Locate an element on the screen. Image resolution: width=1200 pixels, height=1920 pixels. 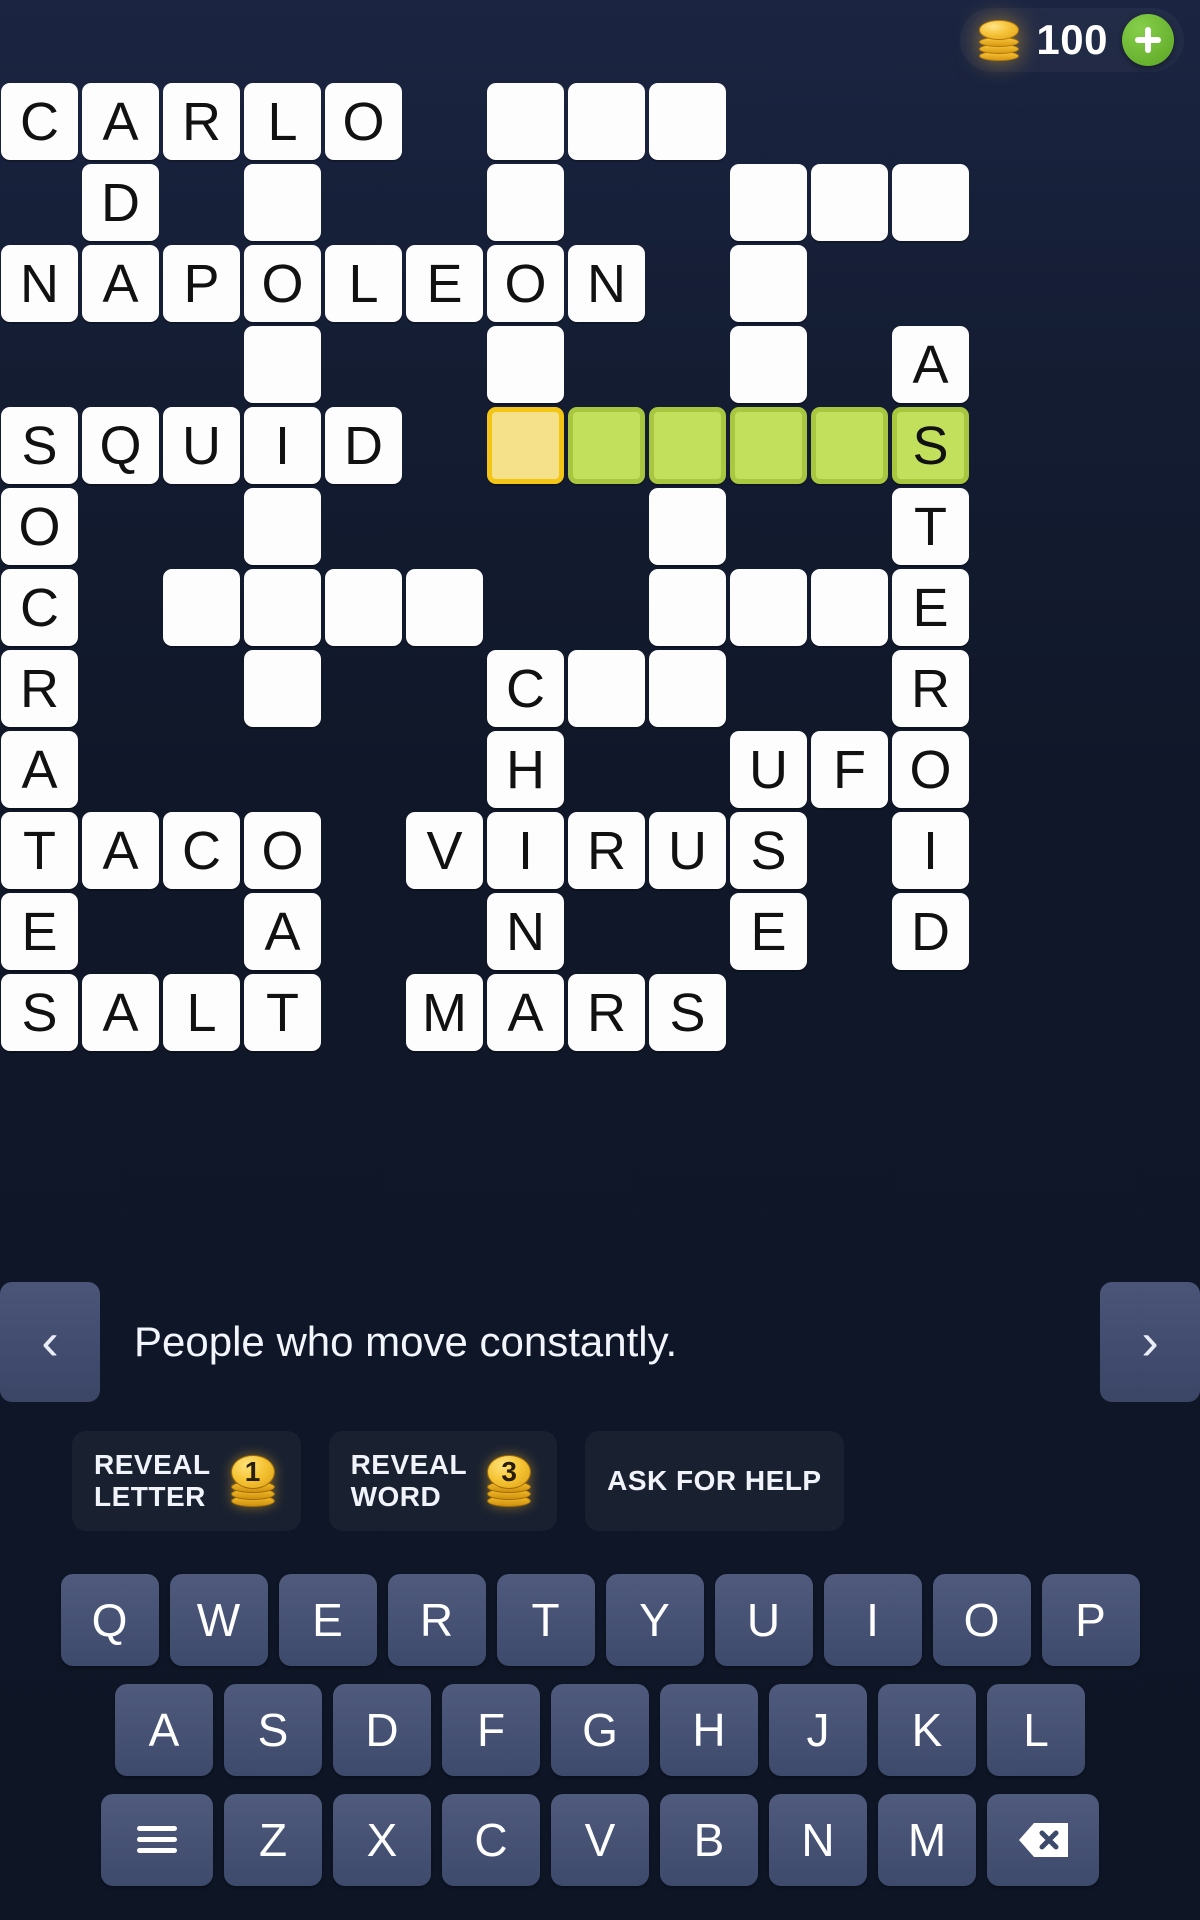
key-Y: Y is located at coordinates (654, 1620).